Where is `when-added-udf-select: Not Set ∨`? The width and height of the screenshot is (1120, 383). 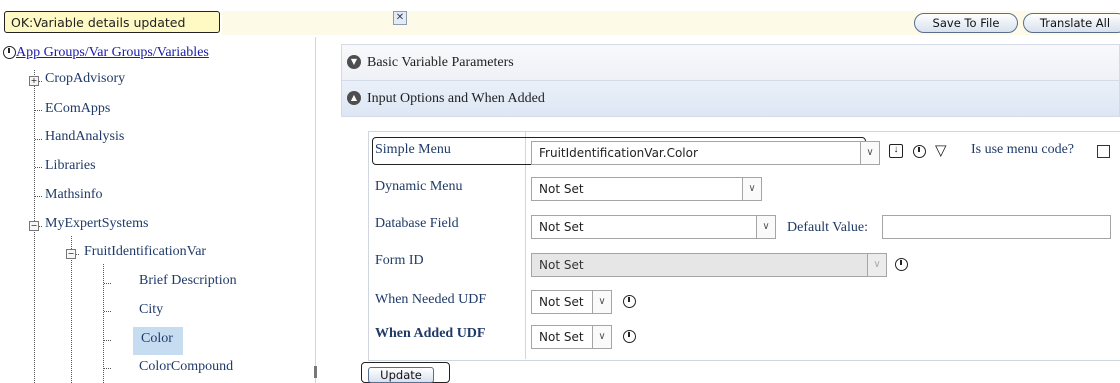 when-added-udf-select: Not Set ∨ is located at coordinates (571, 337).